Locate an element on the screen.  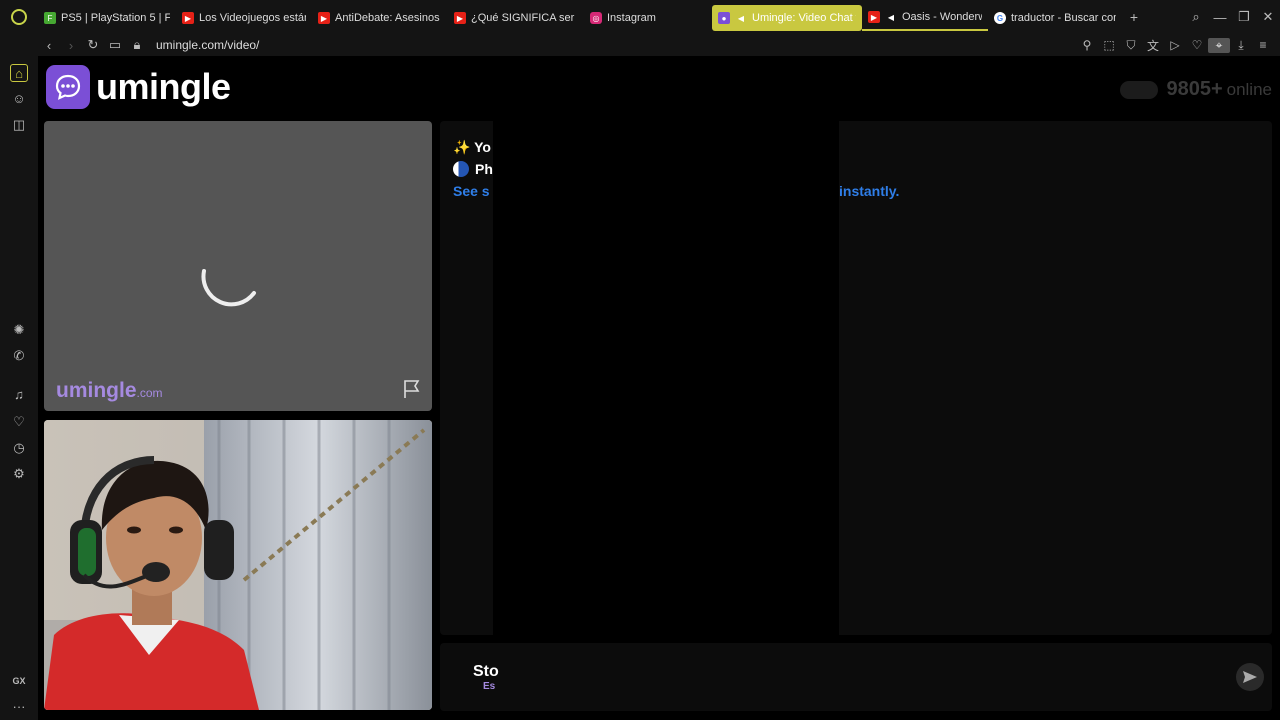
heart-icon: ♡ is located at coordinates (1197, 45).